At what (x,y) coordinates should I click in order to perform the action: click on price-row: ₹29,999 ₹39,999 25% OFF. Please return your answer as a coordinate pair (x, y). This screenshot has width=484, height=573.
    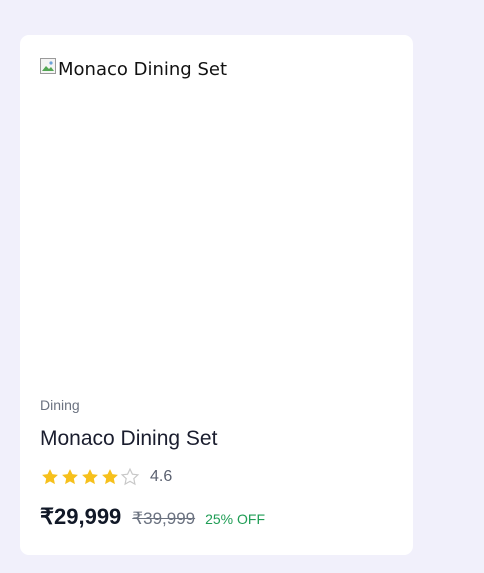
    Looking at the image, I should click on (152, 517).